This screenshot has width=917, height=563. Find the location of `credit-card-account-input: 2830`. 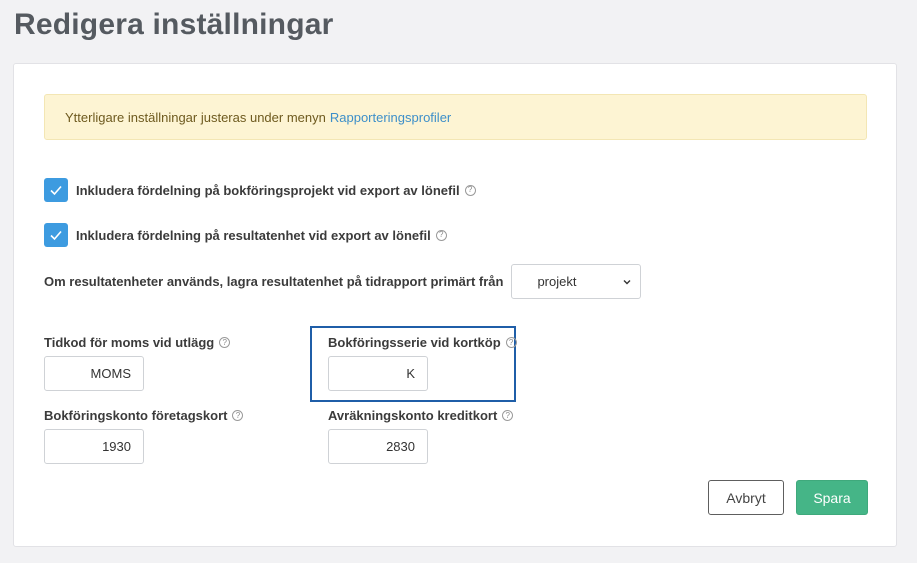

credit-card-account-input: 2830 is located at coordinates (378, 446).